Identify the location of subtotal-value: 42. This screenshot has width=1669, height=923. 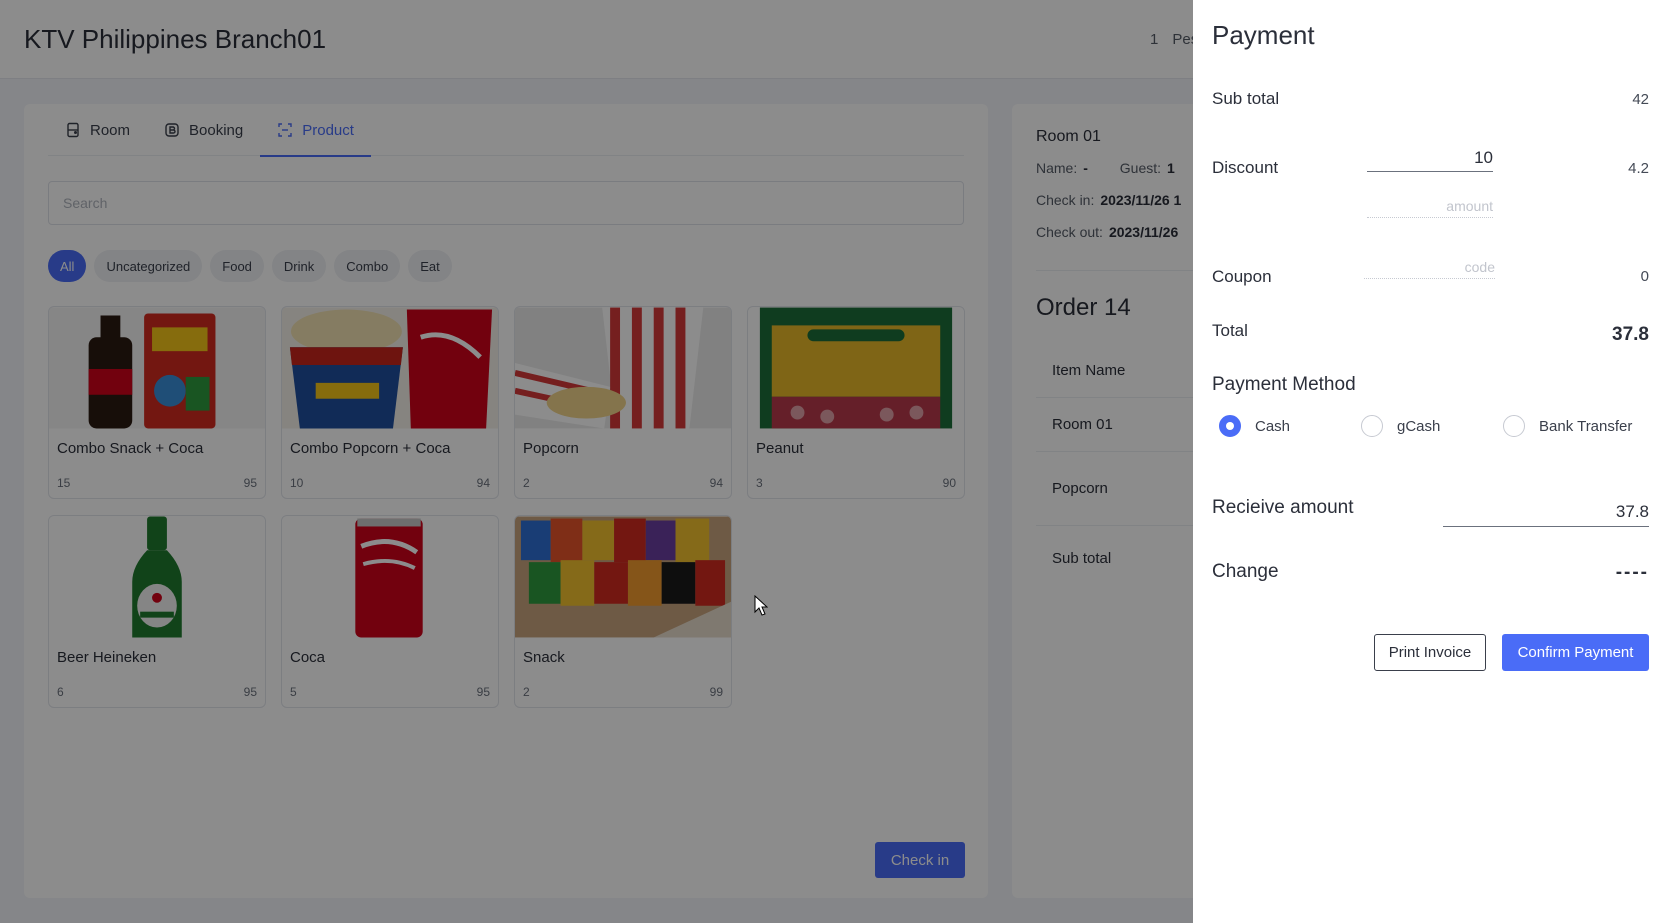
(1640, 99).